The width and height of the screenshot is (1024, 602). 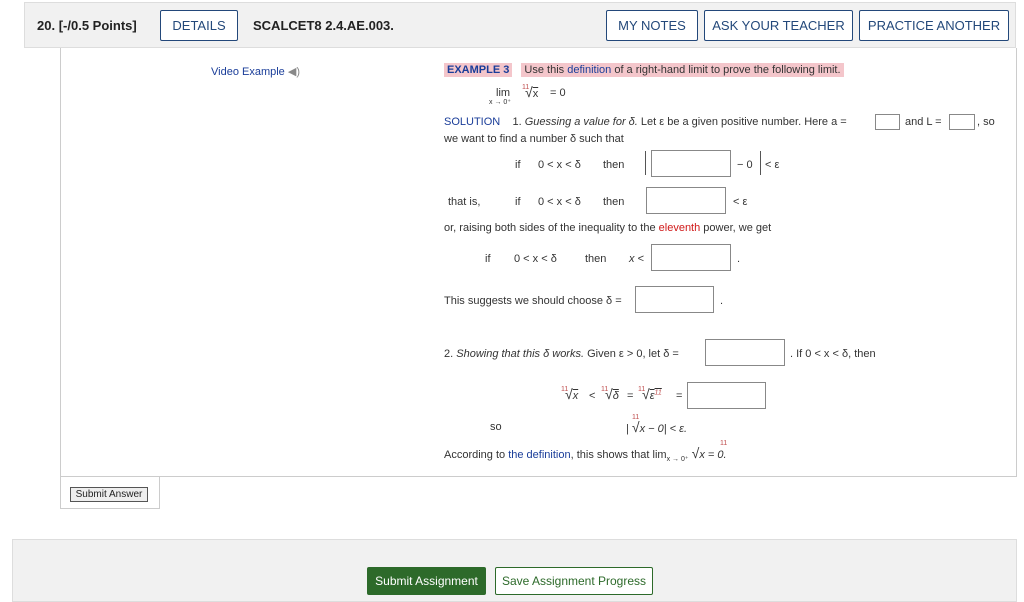 What do you see at coordinates (426, 581) in the screenshot?
I see `submit-assignment-button: Submit Assignment` at bounding box center [426, 581].